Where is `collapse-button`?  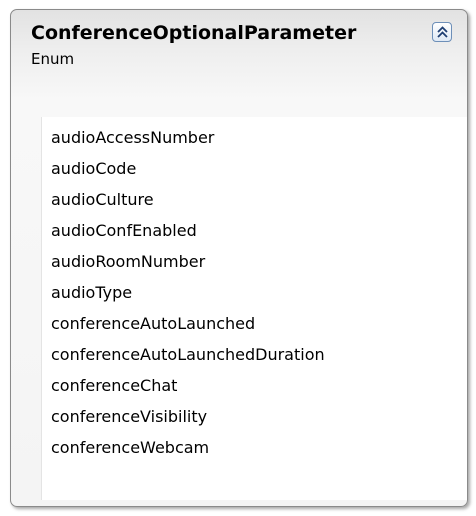
collapse-button is located at coordinates (442, 32).